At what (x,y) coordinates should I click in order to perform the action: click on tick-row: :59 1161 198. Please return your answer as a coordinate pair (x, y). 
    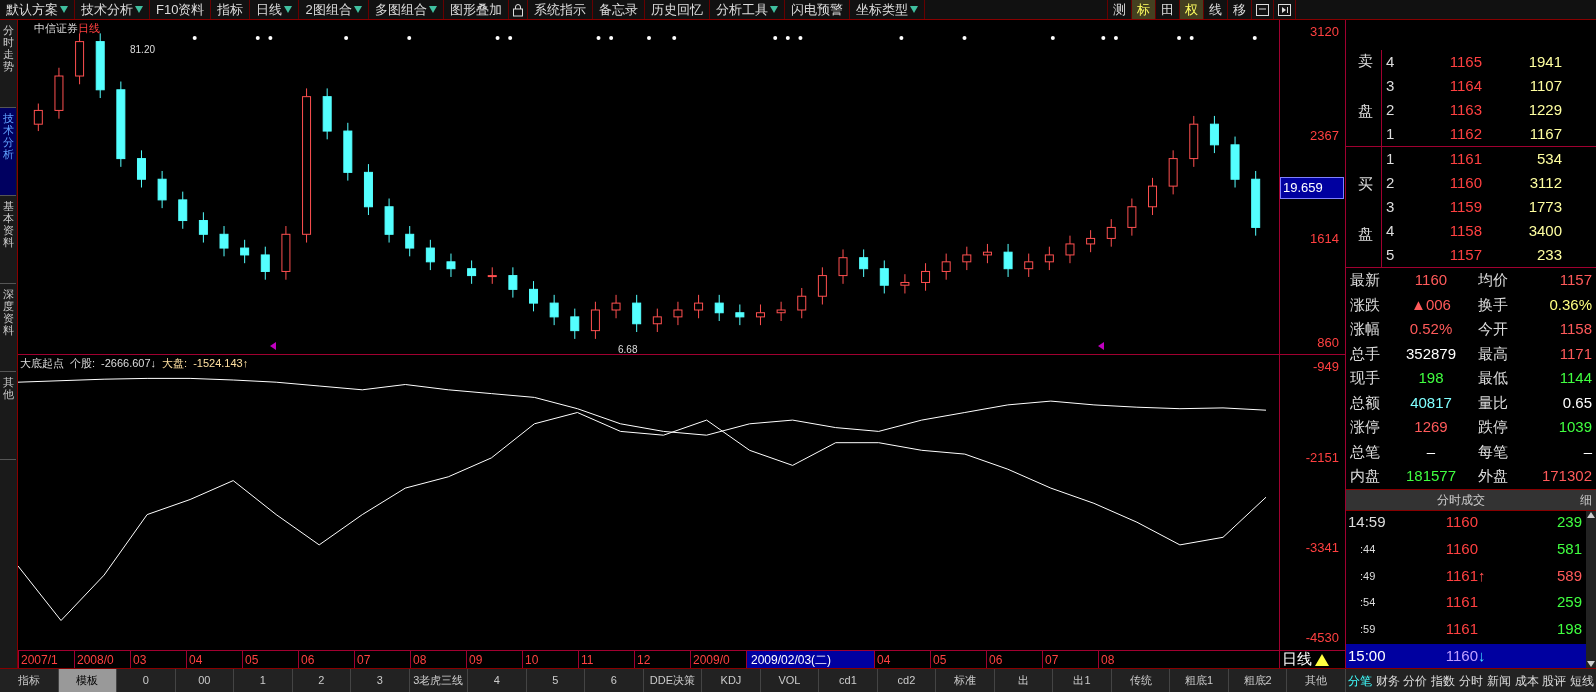
    Looking at the image, I should click on (1466, 629).